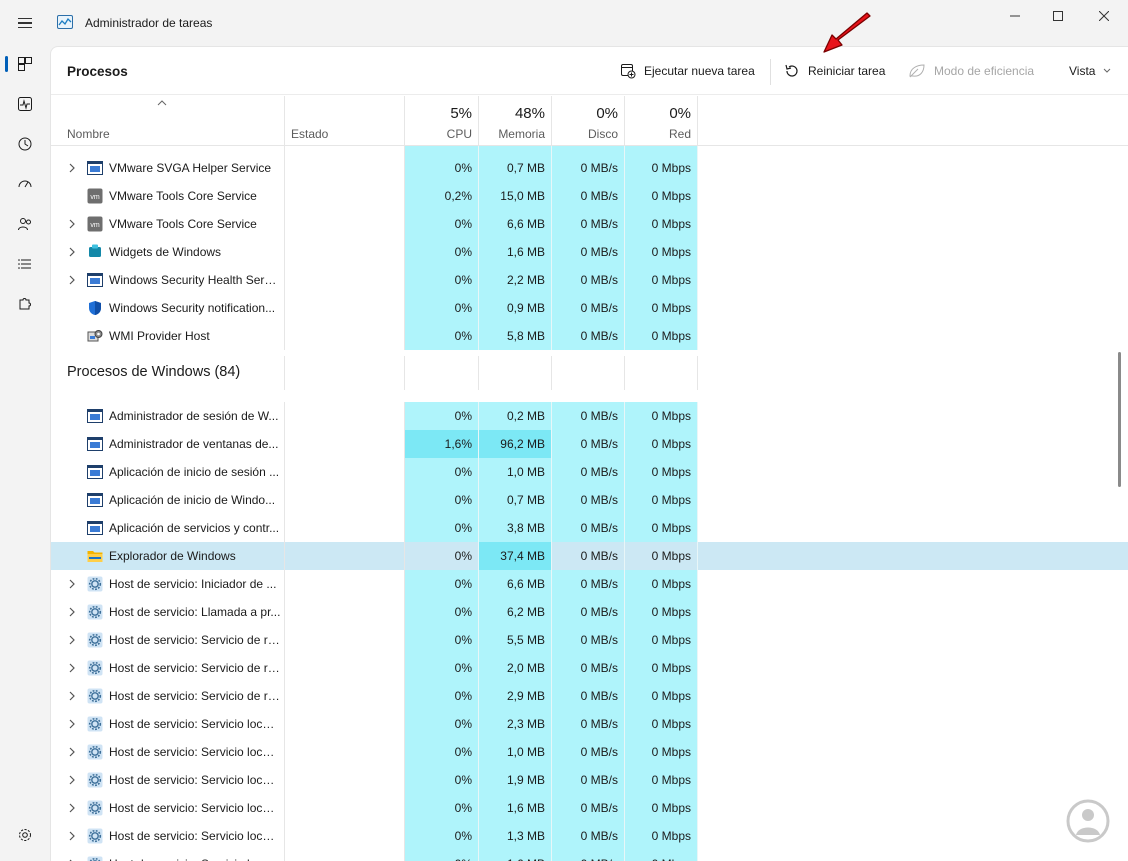 The width and height of the screenshot is (1128, 861). I want to click on cpu-total-percent: 5%, so click(461, 113).